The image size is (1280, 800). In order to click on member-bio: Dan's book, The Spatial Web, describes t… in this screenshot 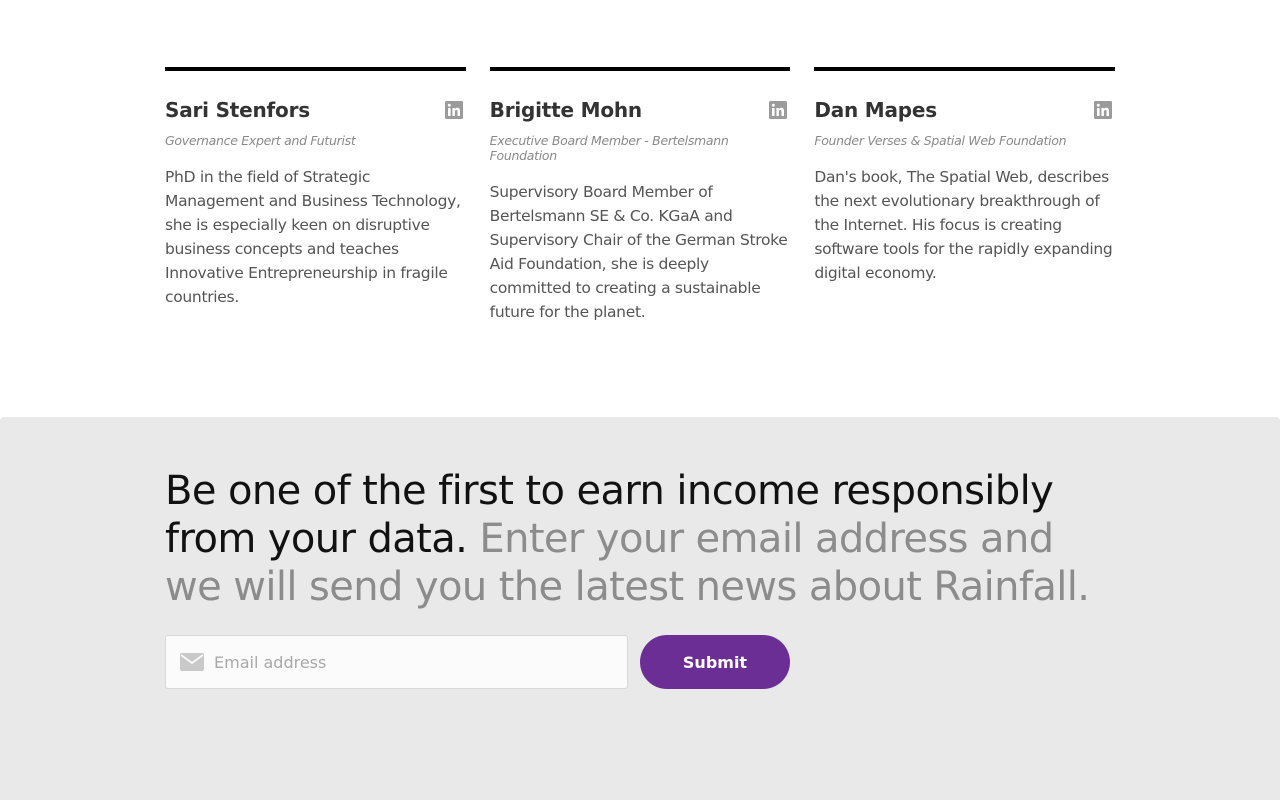, I will do `click(963, 225)`.